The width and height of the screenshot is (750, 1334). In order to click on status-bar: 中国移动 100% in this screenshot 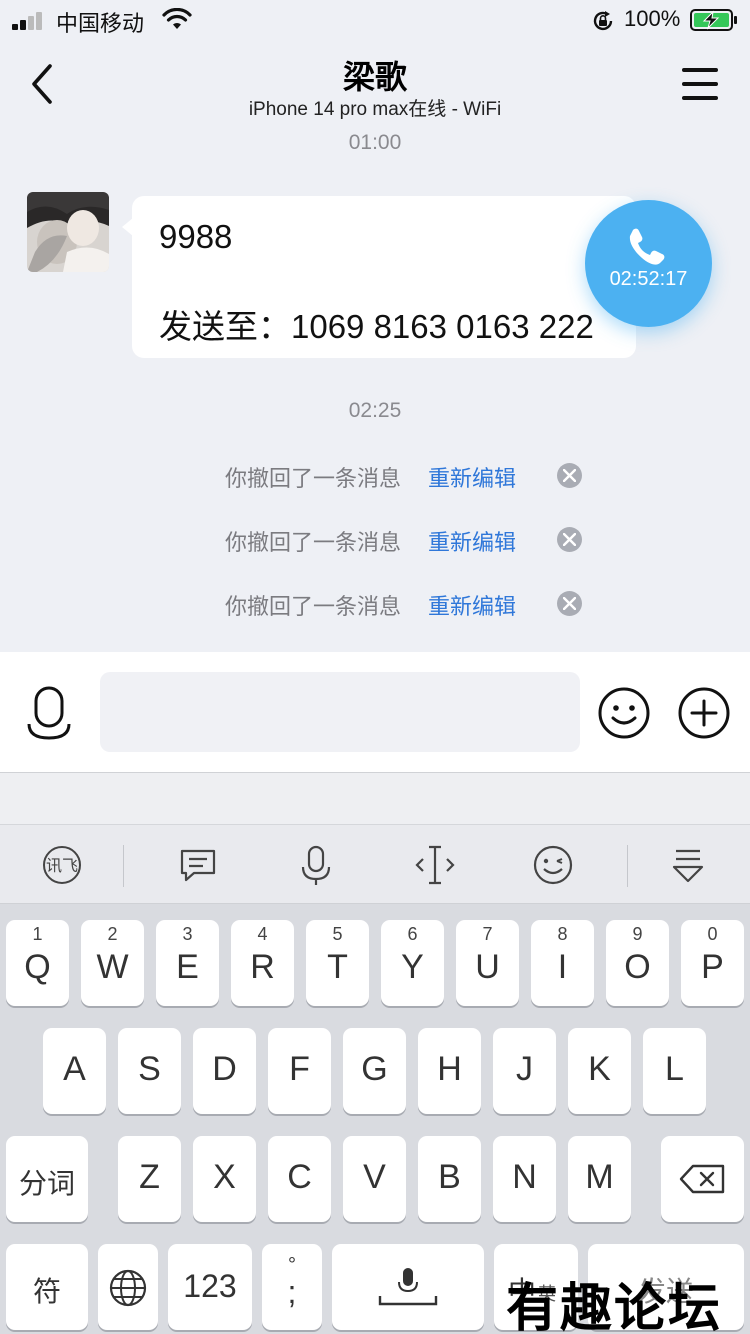, I will do `click(375, 20)`.